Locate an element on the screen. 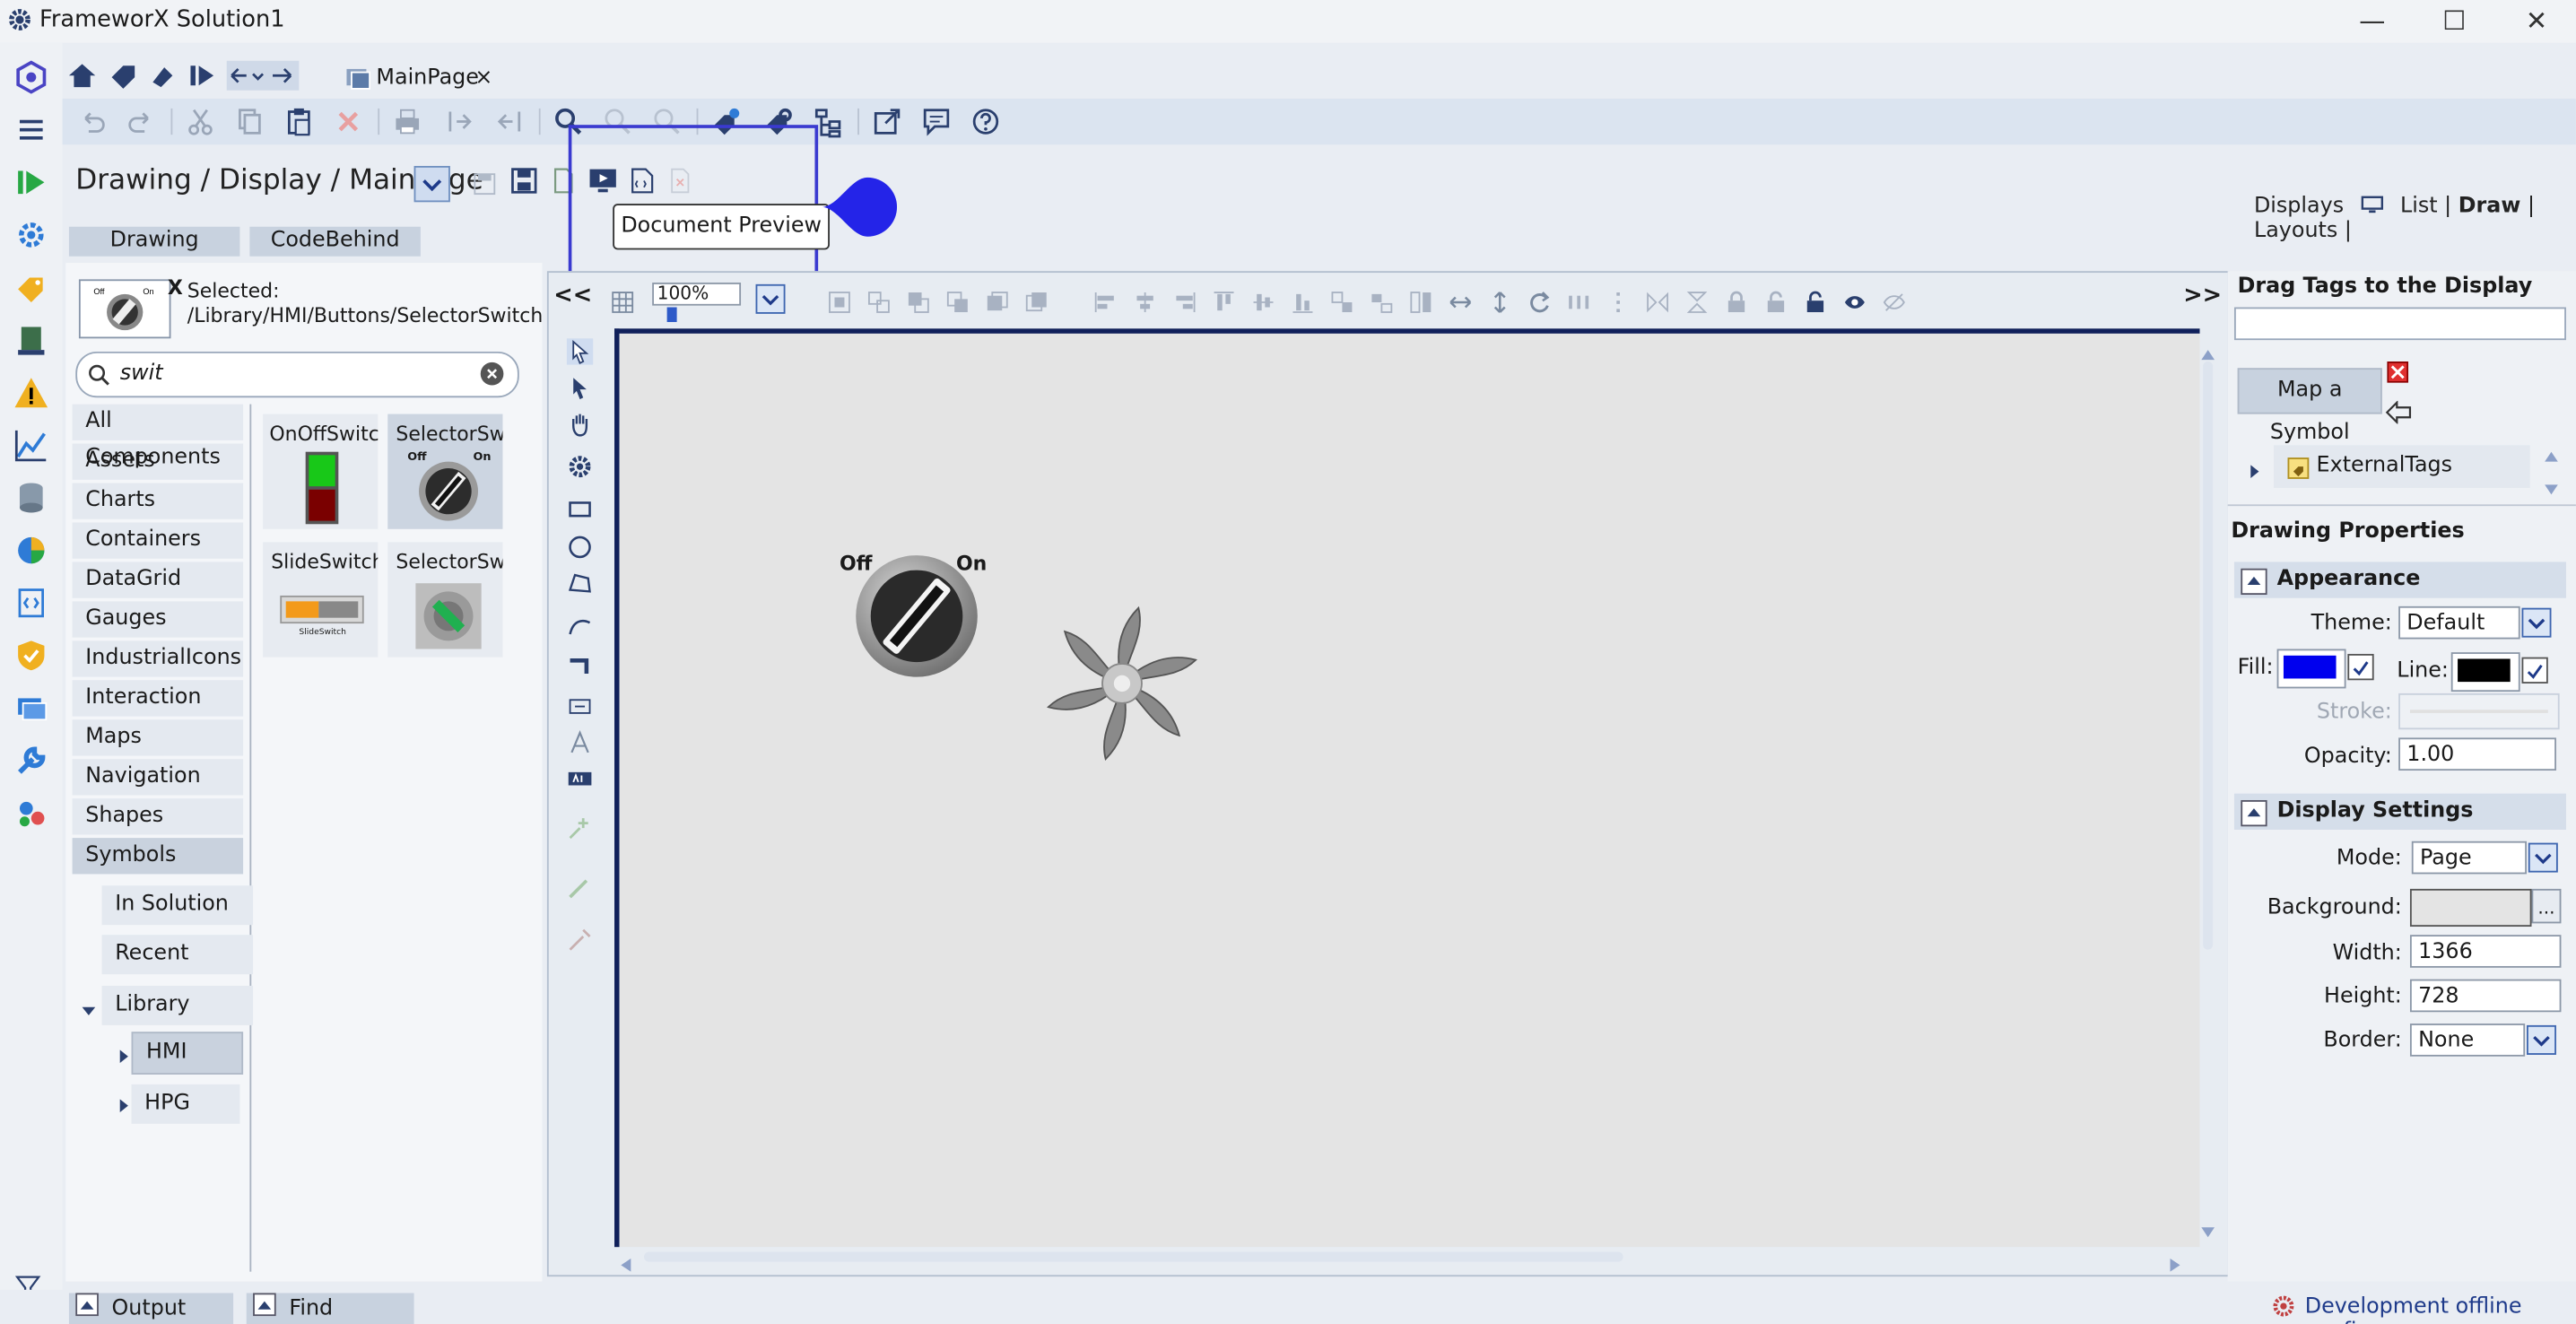 Image resolution: width=2576 pixels, height=1324 pixels. stroke-style-select is located at coordinates (2479, 711).